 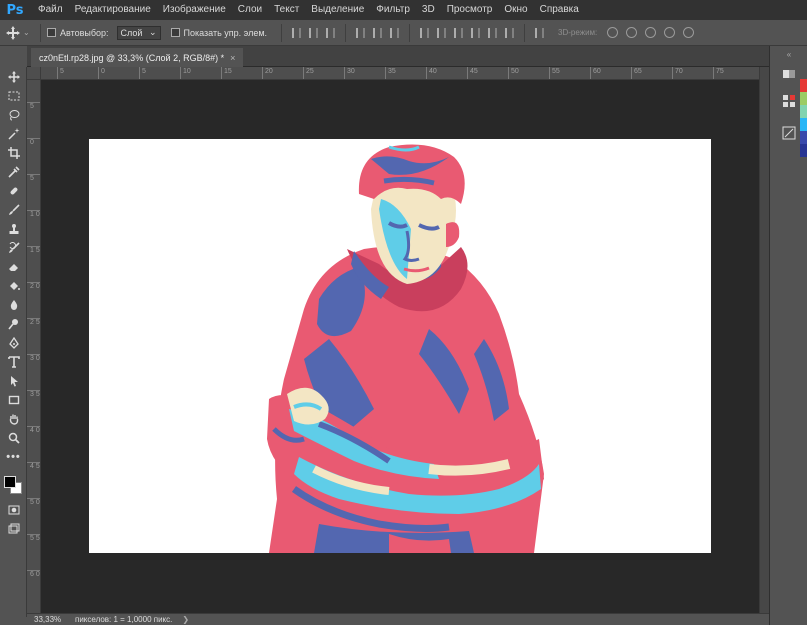 What do you see at coordinates (764, 340) in the screenshot?
I see `vertical-scrollbar` at bounding box center [764, 340].